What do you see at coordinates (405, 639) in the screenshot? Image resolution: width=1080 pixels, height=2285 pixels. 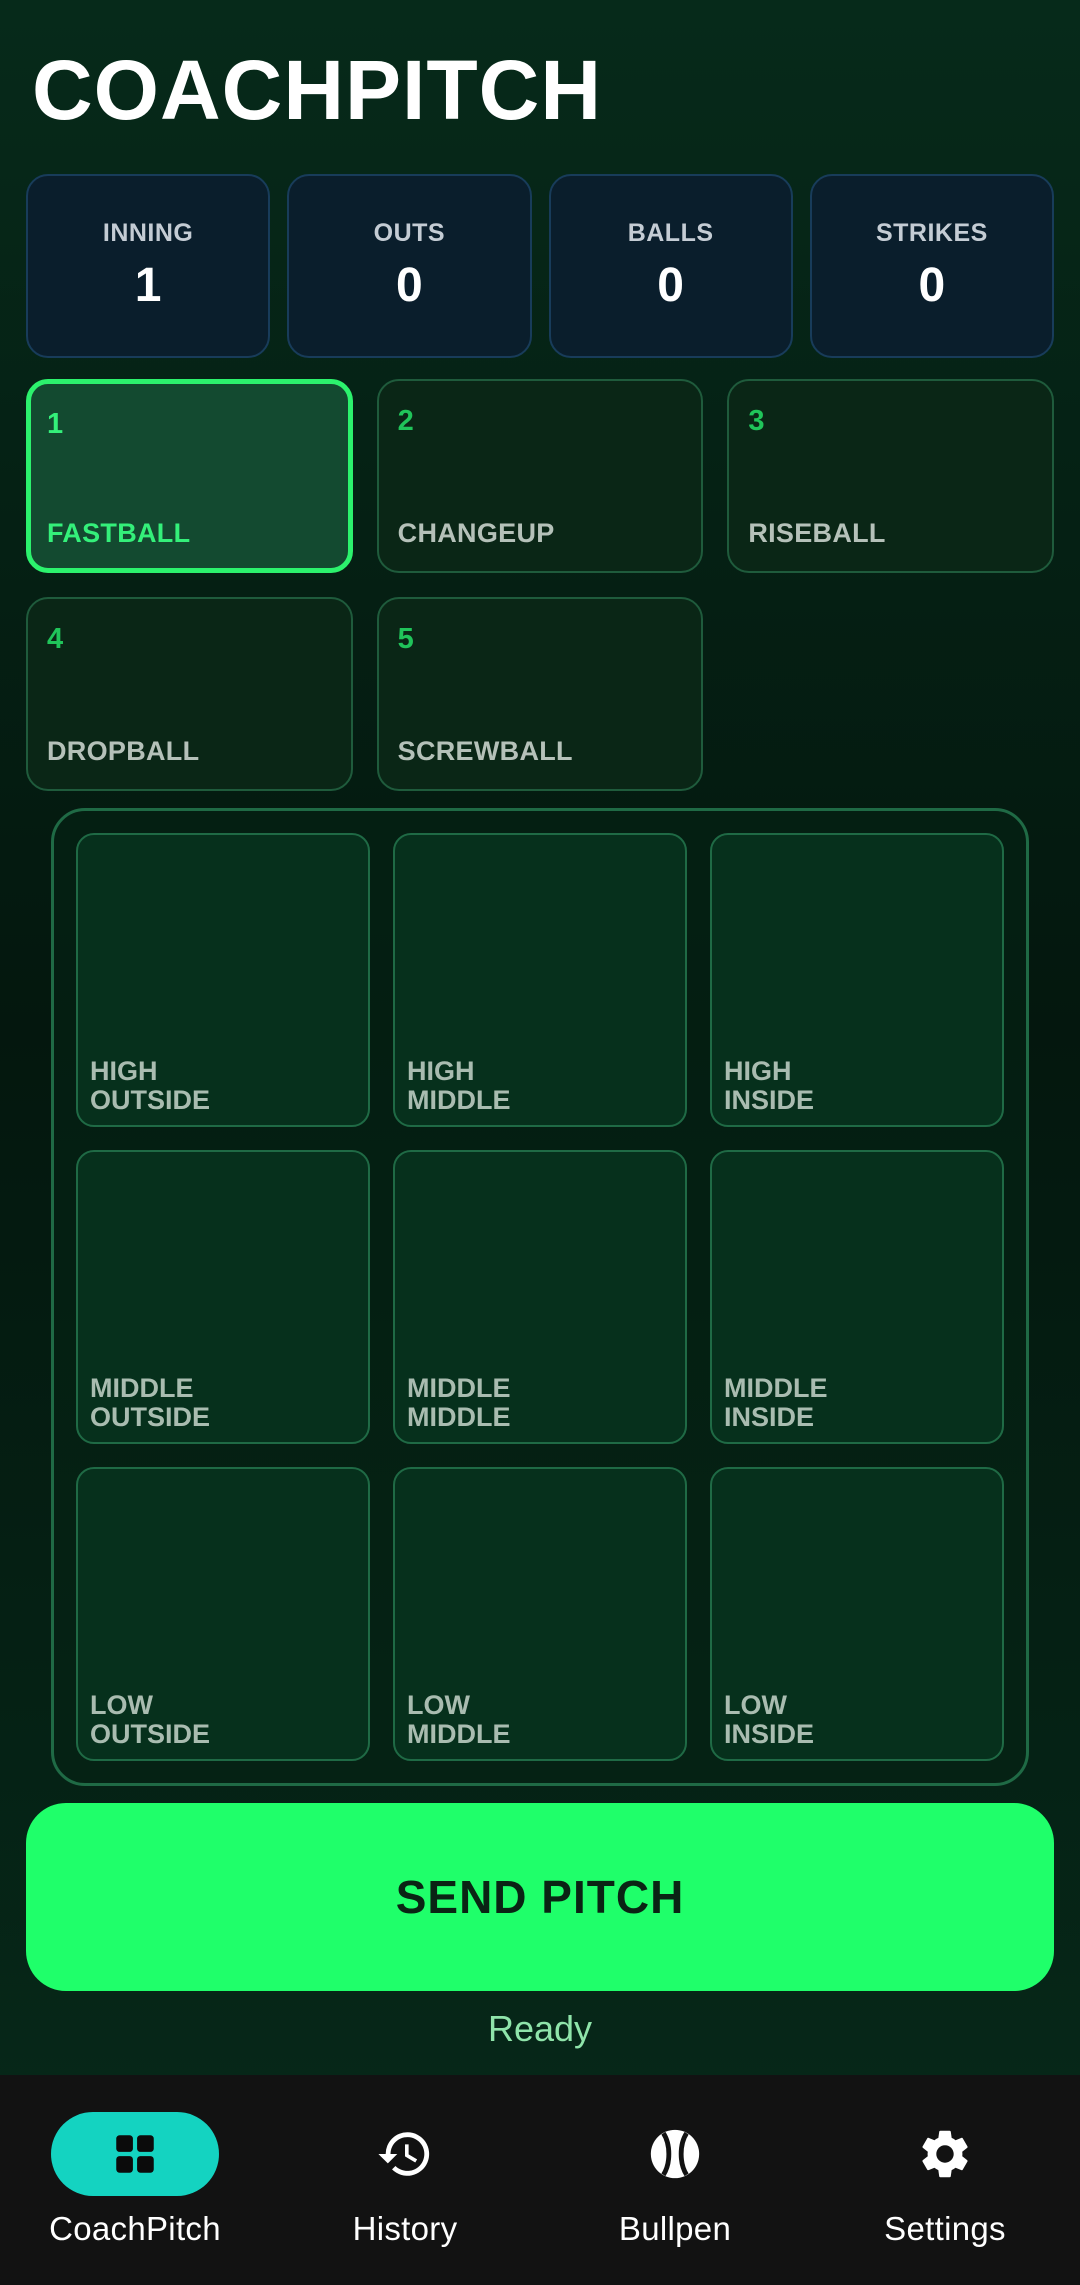 I see `pitch-number: 5` at bounding box center [405, 639].